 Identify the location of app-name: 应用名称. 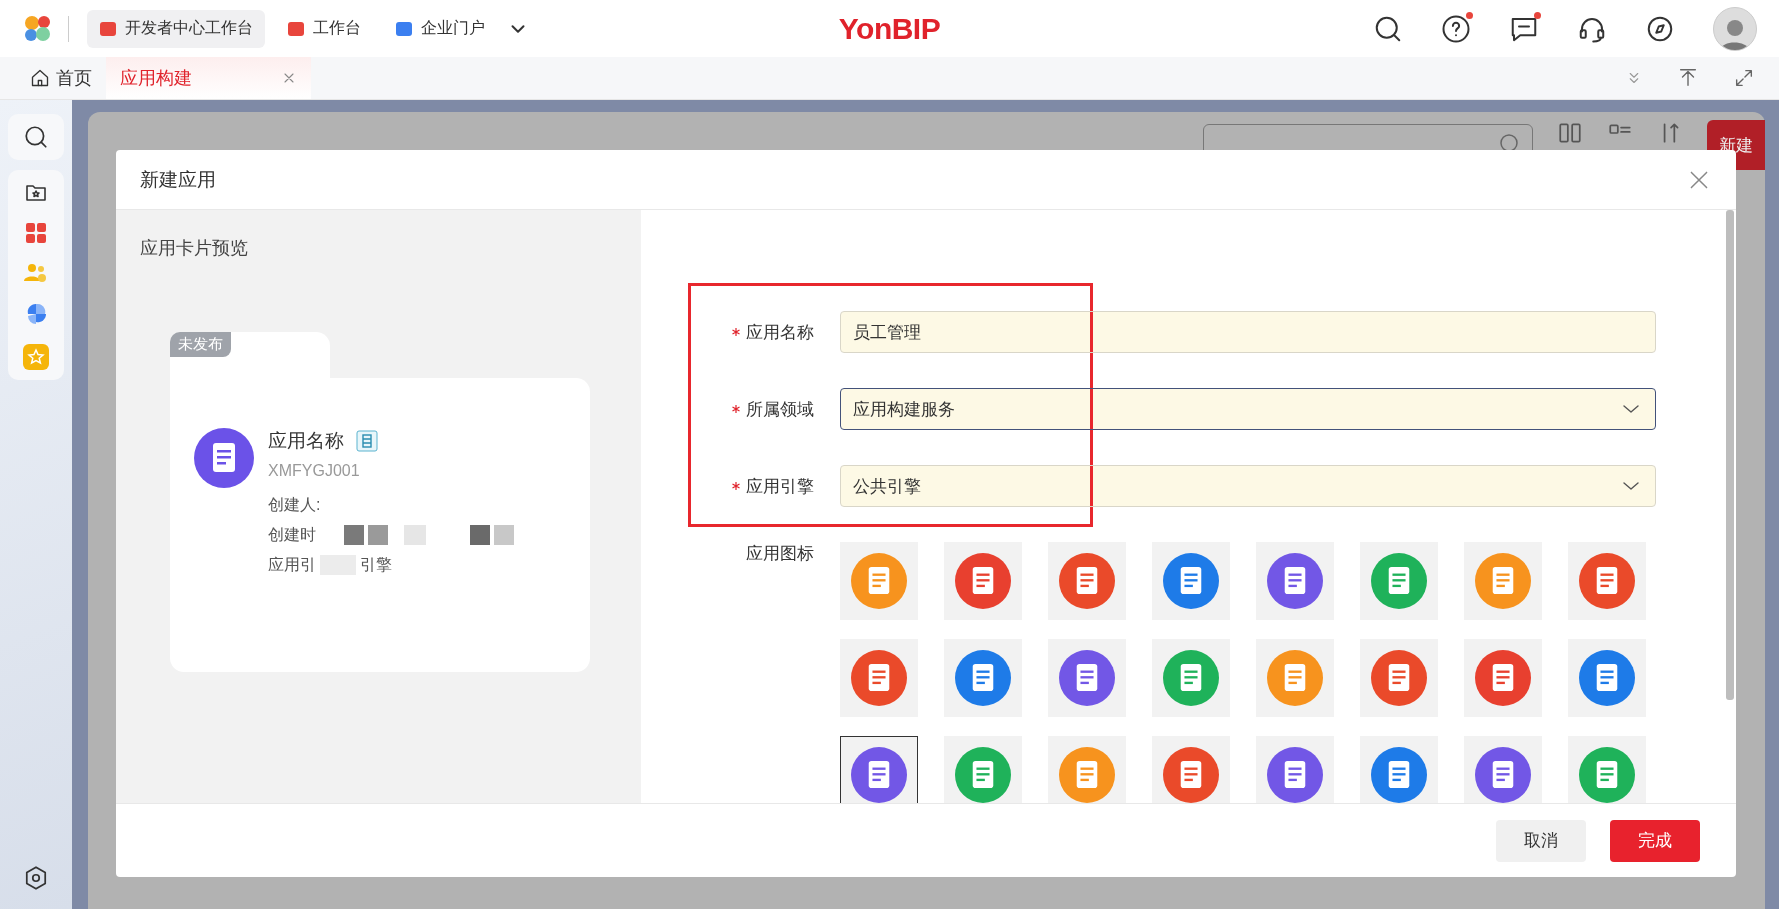
(306, 441).